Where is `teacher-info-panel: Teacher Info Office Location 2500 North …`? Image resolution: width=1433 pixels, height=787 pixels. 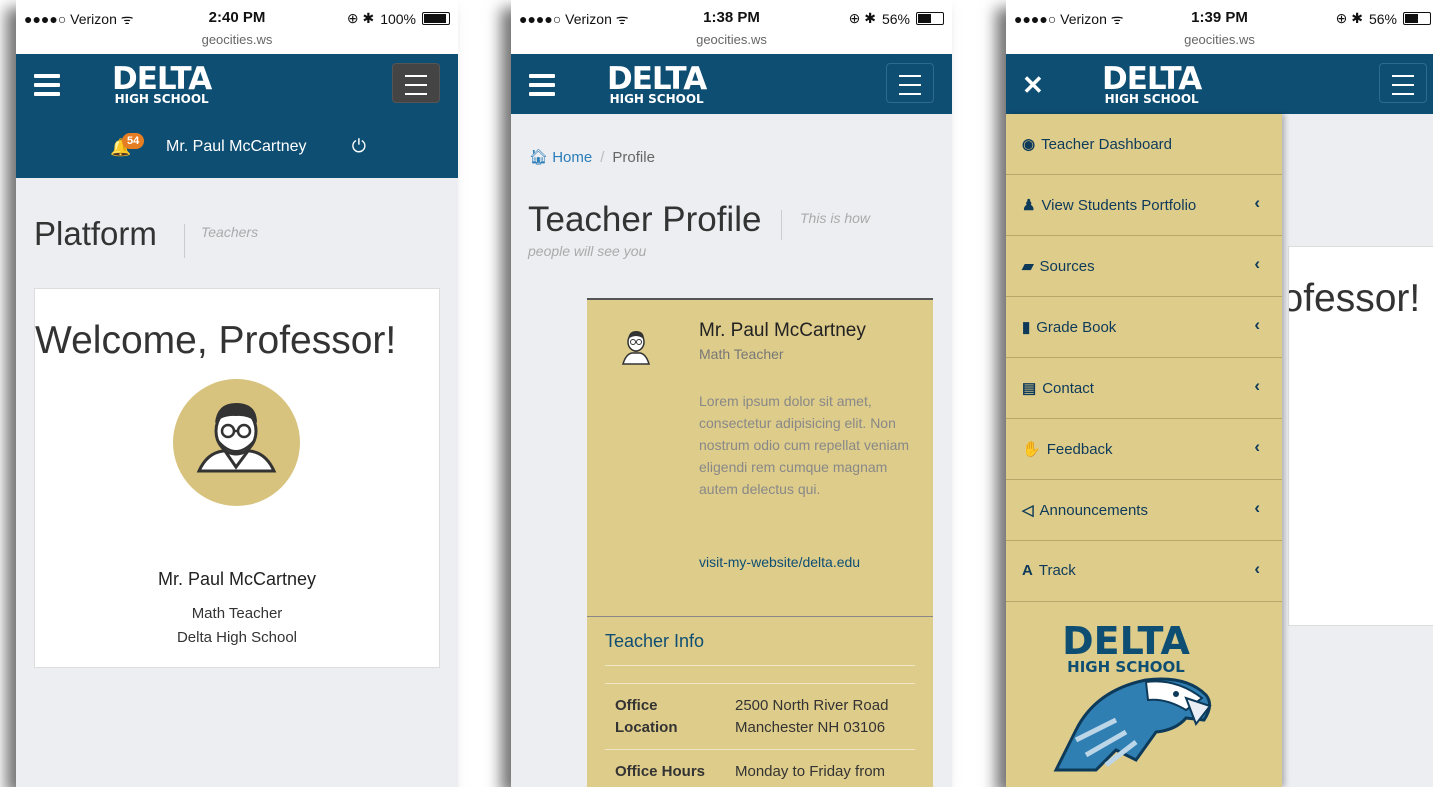
teacher-info-panel: Teacher Info Office Location 2500 North … is located at coordinates (760, 701).